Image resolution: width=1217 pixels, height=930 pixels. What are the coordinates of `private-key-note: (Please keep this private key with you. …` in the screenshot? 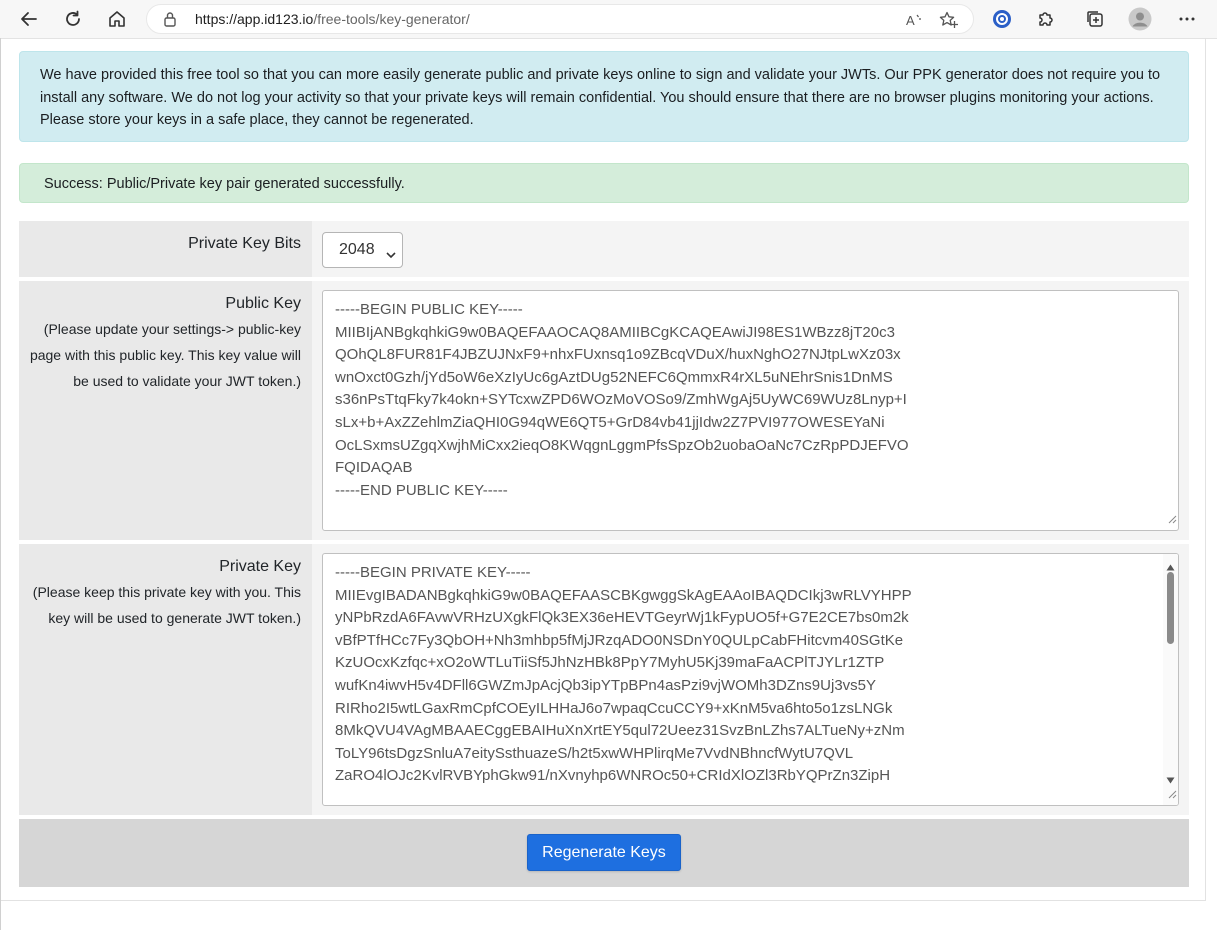 It's located at (166, 605).